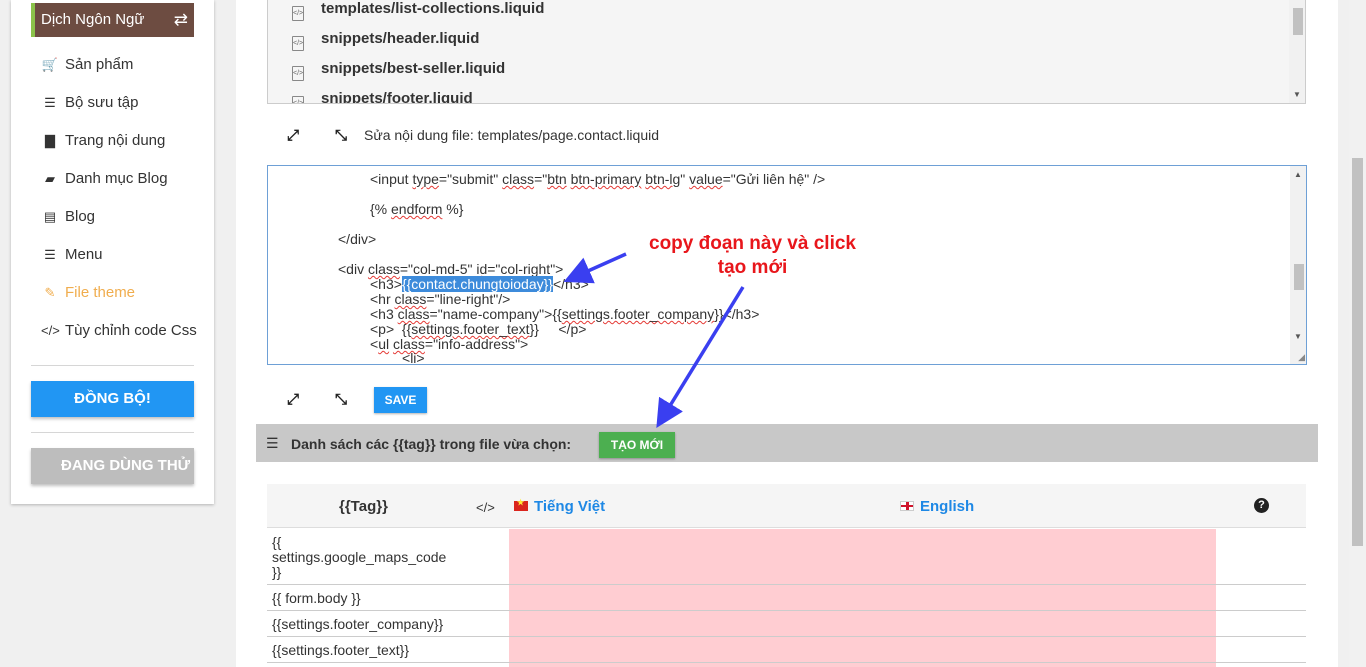 The height and width of the screenshot is (667, 1366). Describe the element at coordinates (1357, 352) in the screenshot. I see `page-scroll-thumb` at that location.